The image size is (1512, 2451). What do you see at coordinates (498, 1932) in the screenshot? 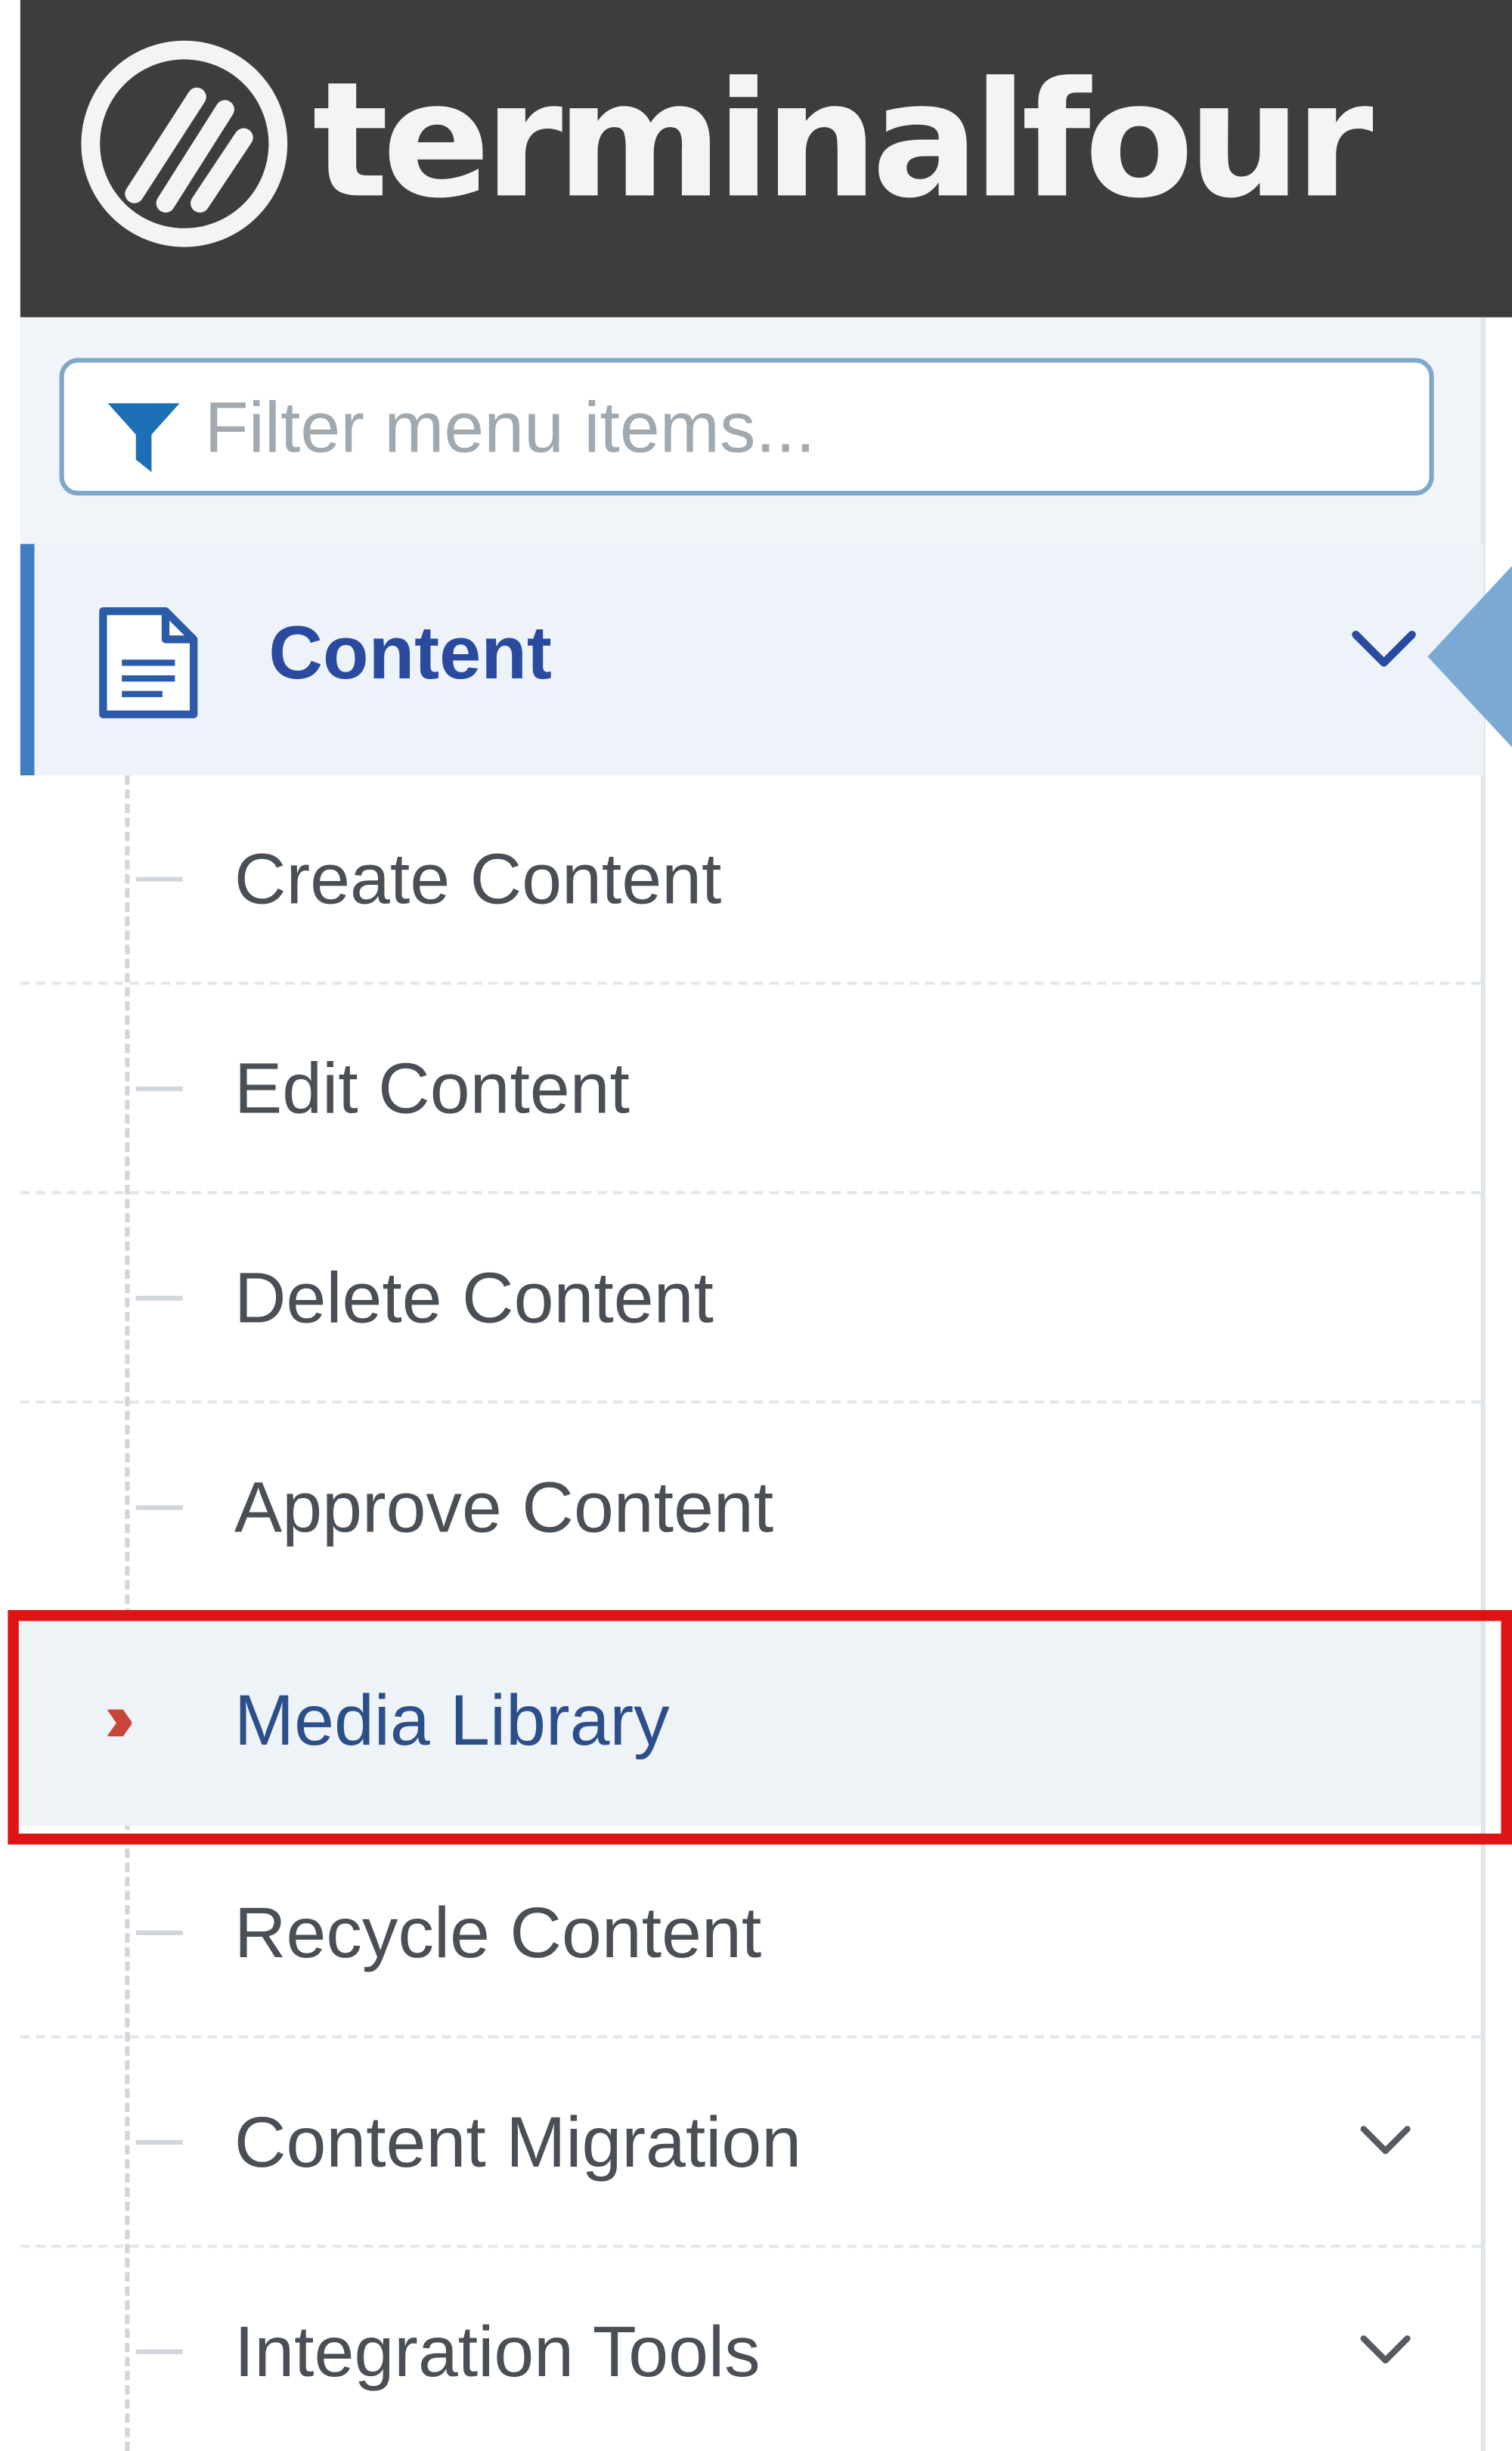
I see `nav-item-label: Recycle Content` at bounding box center [498, 1932].